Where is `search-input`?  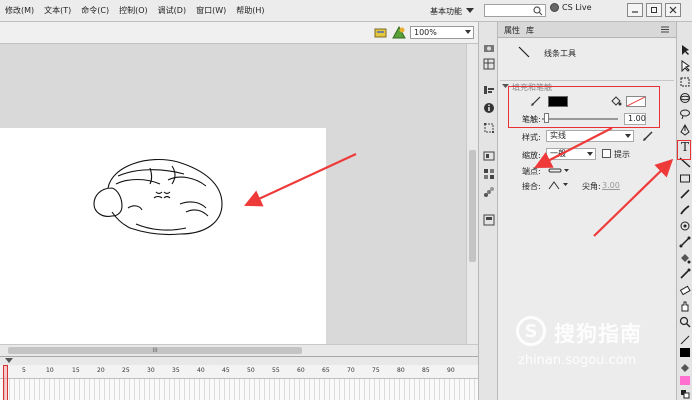 search-input is located at coordinates (515, 10).